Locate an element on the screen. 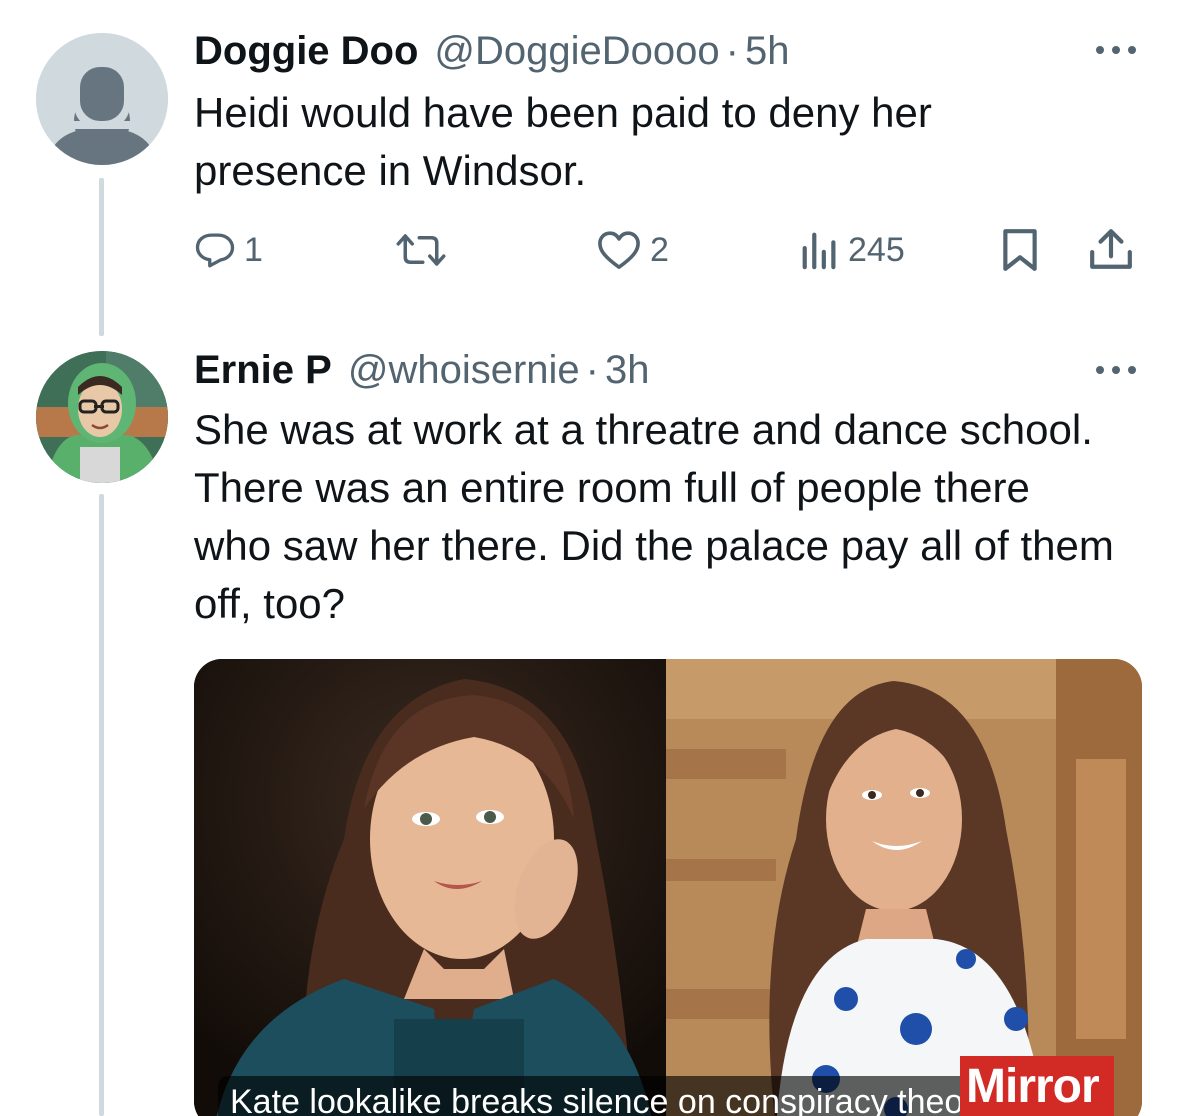 This screenshot has height=1116, width=1179. default-avatar-icon is located at coordinates (102, 99).